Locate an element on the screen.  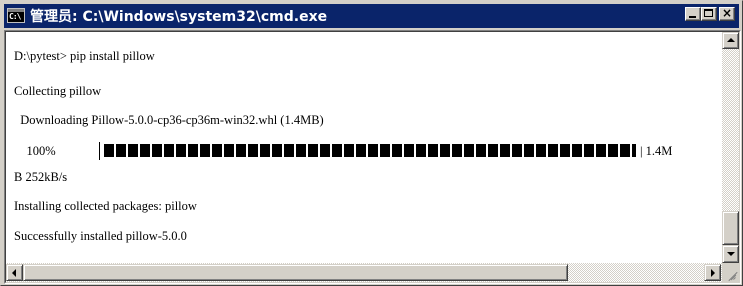
console-line: Installing collected packages: pillow is located at coordinates (105, 206).